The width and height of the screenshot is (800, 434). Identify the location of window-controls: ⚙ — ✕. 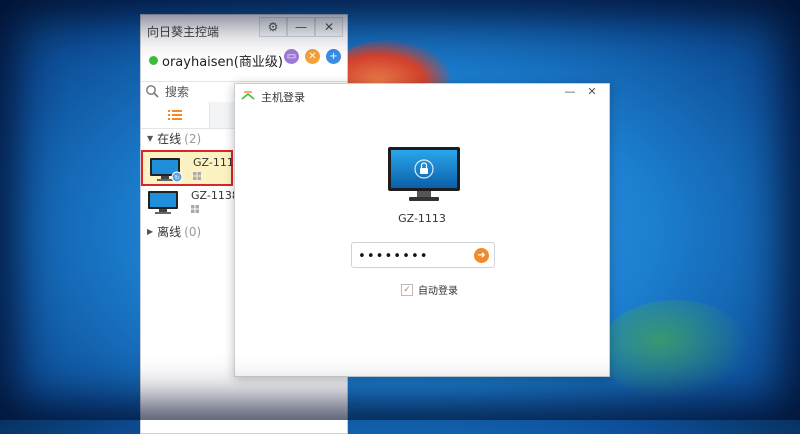
(301, 27).